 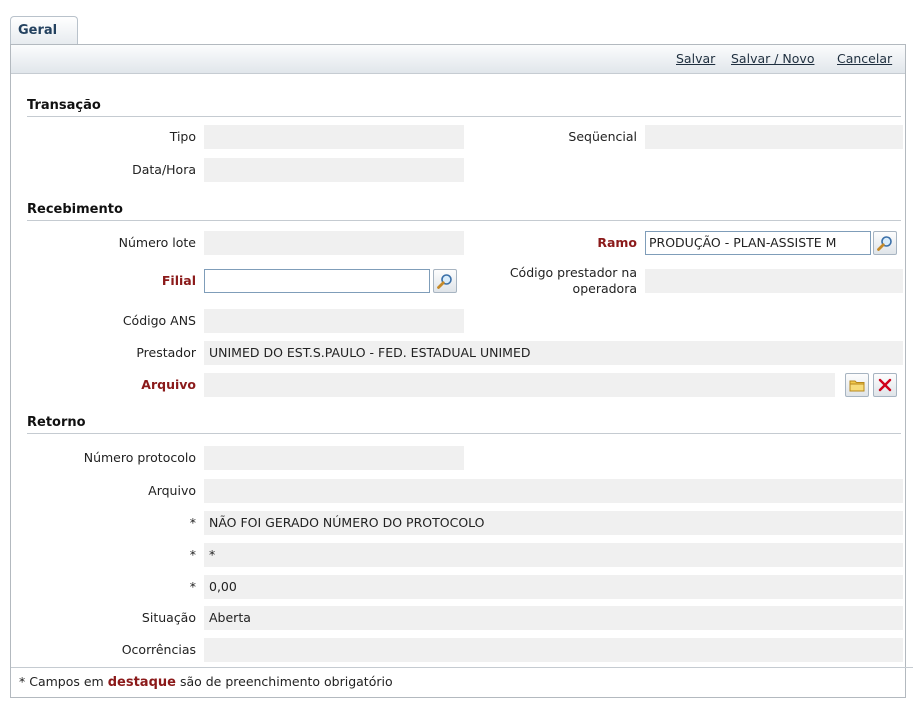 What do you see at coordinates (44, 30) in the screenshot?
I see `tab-geral: Geral` at bounding box center [44, 30].